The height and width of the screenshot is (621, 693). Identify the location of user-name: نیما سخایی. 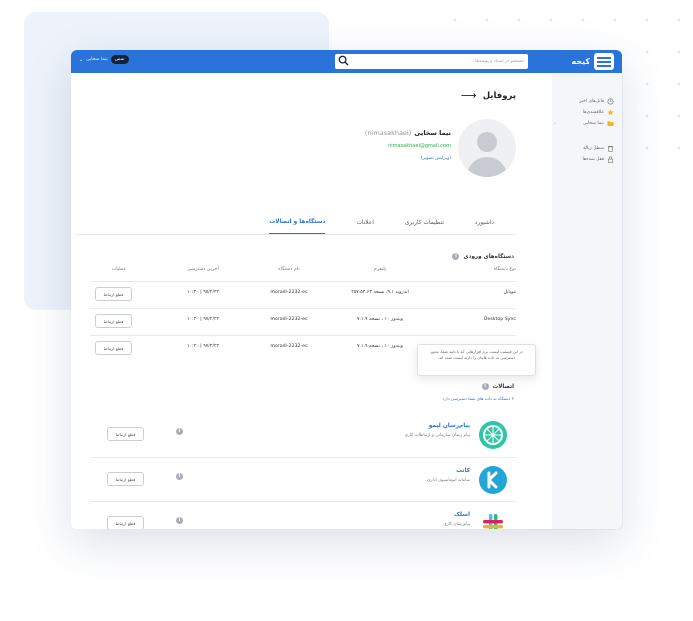
(97, 59).